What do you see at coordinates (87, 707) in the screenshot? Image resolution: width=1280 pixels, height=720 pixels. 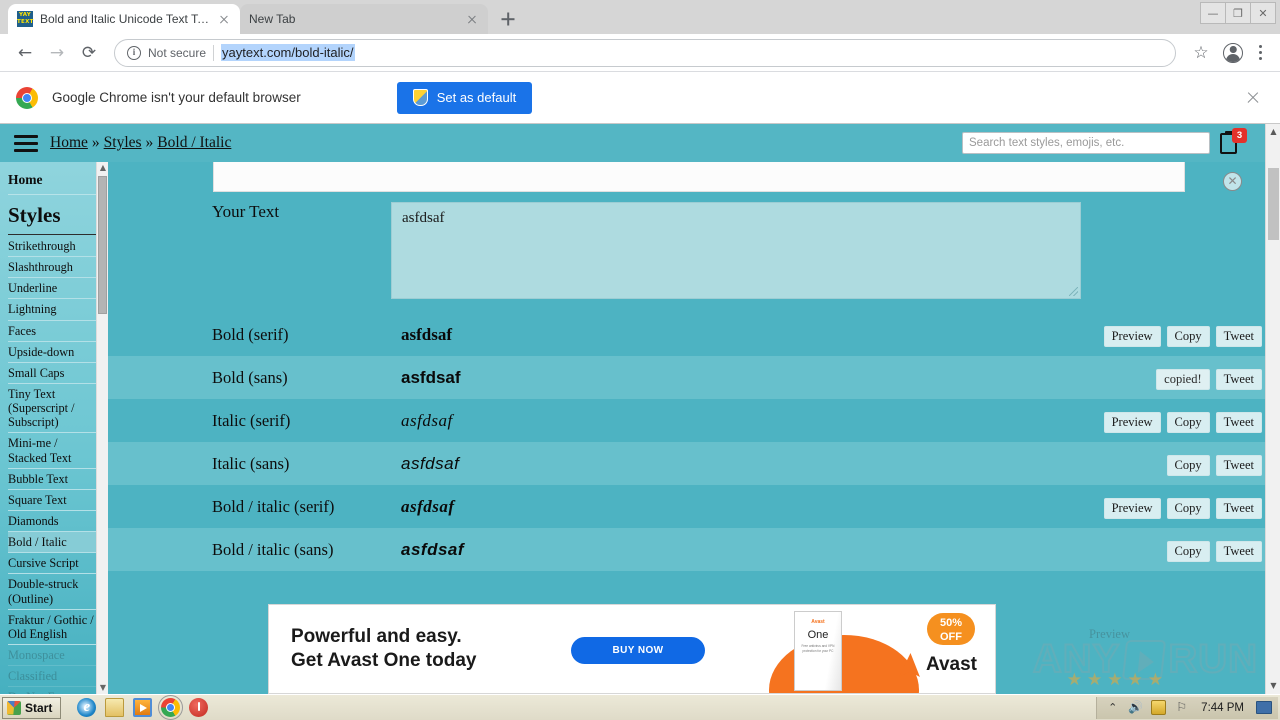 I see `internet-explorer-icon` at bounding box center [87, 707].